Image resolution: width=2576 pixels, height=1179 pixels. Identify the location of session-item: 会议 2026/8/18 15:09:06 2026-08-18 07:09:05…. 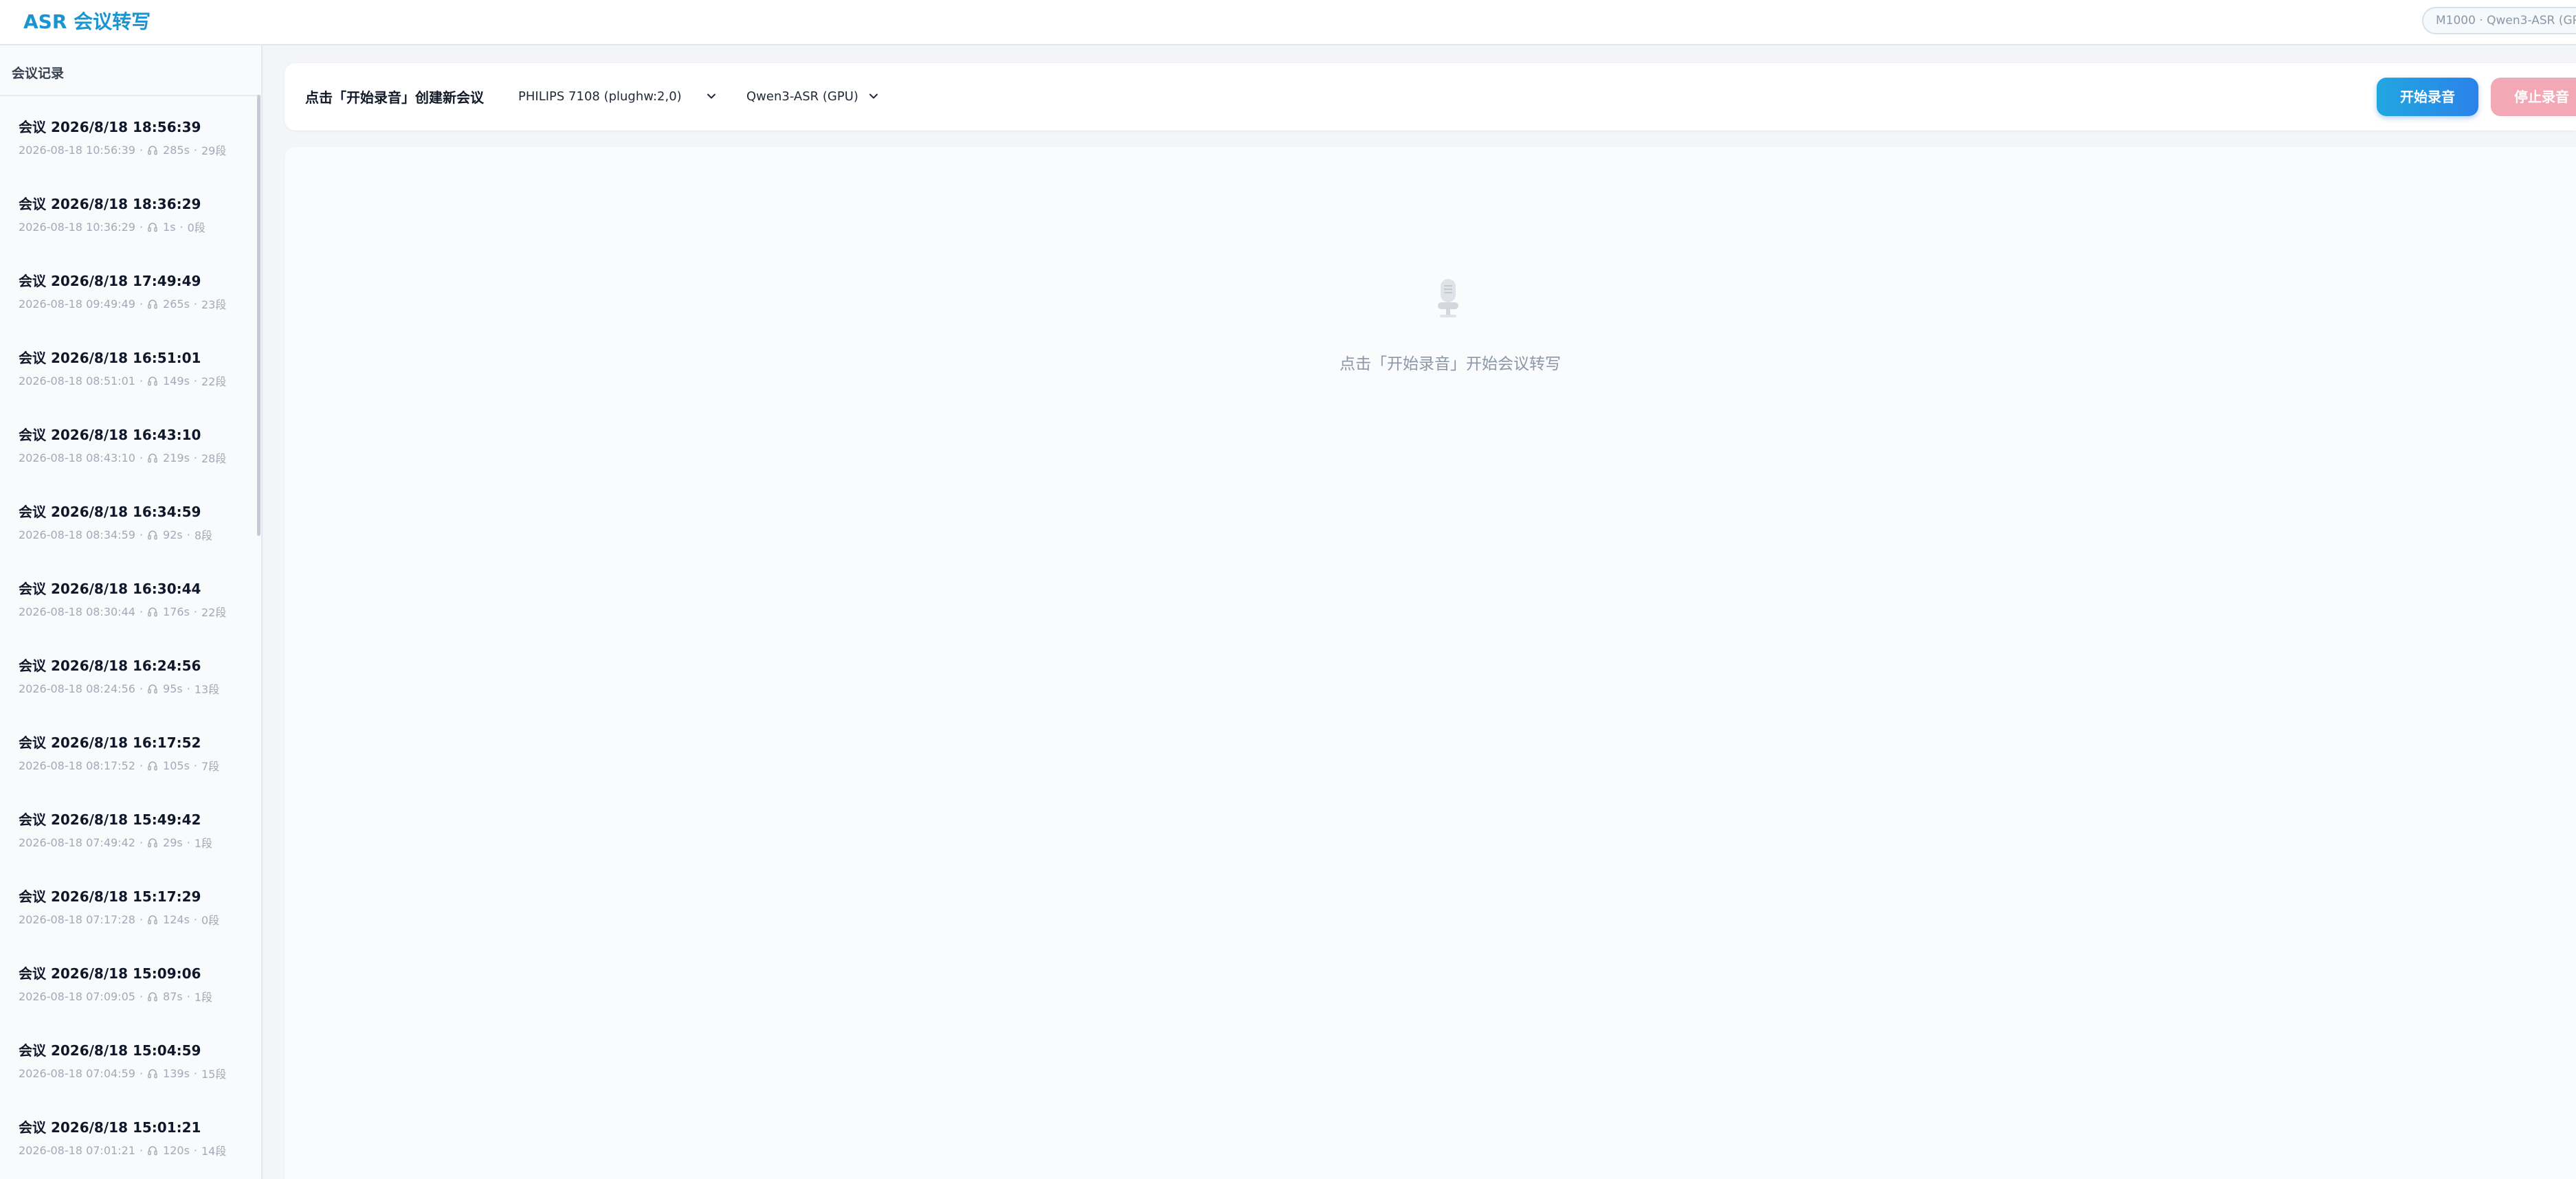
(128, 981).